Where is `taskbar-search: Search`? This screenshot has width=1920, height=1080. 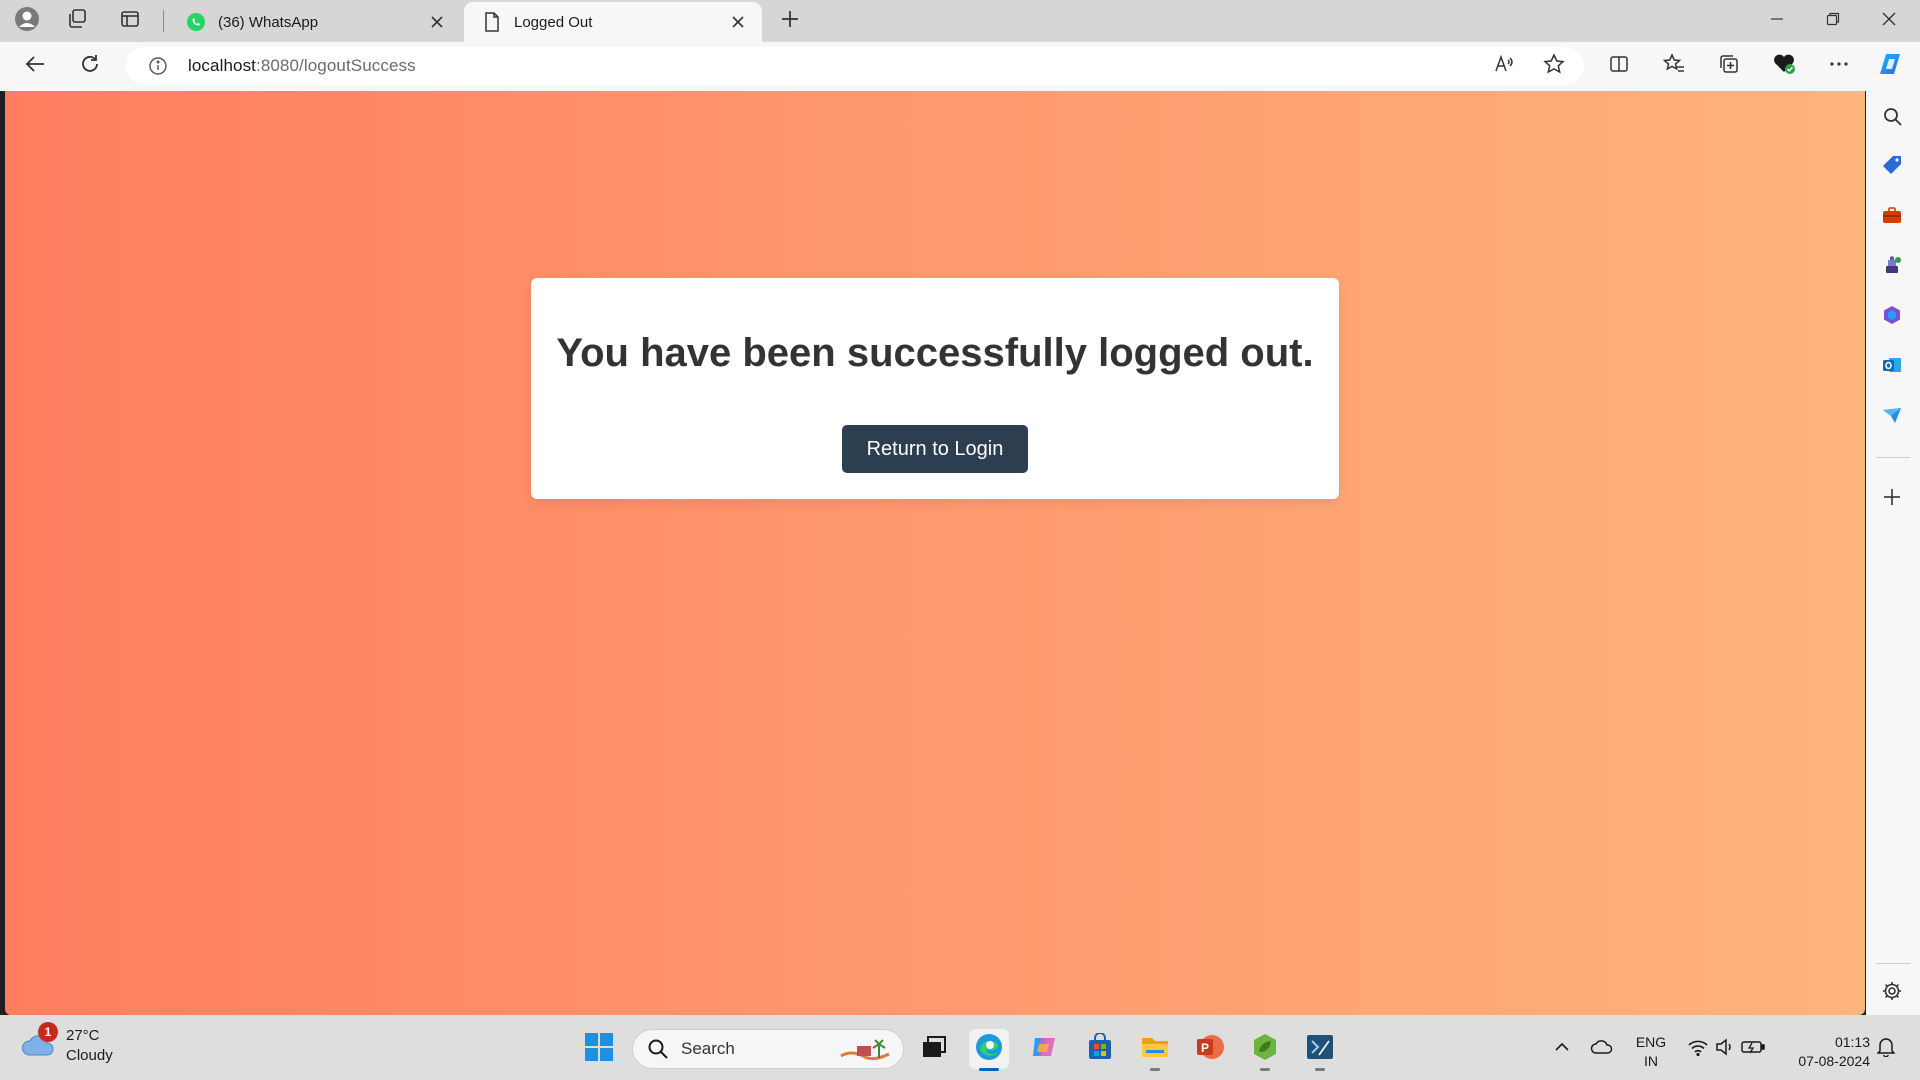
taskbar-search: Search is located at coordinates (768, 1049).